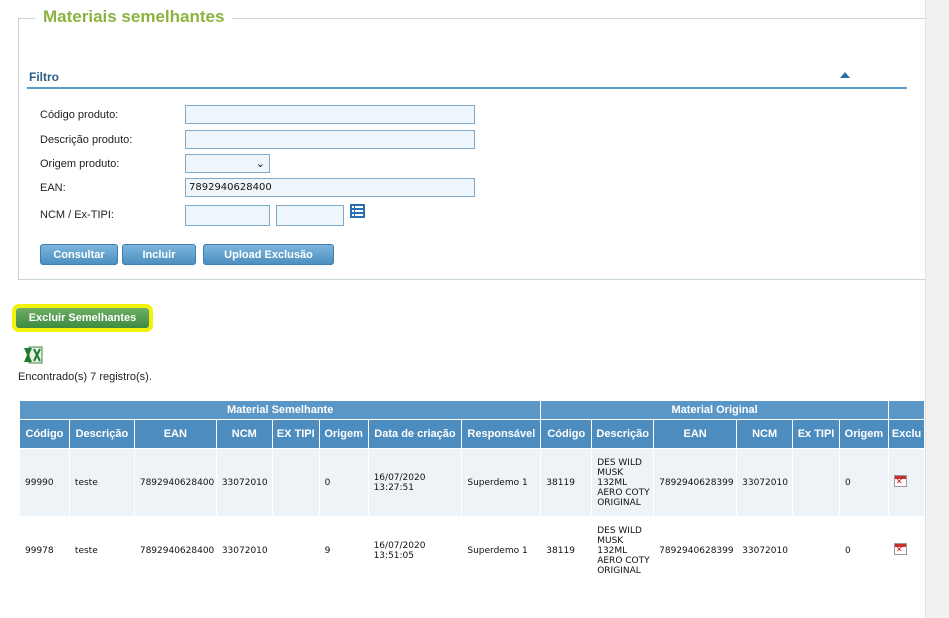 This screenshot has width=949, height=618. Describe the element at coordinates (82, 318) in the screenshot. I see `excluir-semelhantes-button: Excluir Semelhantes` at that location.